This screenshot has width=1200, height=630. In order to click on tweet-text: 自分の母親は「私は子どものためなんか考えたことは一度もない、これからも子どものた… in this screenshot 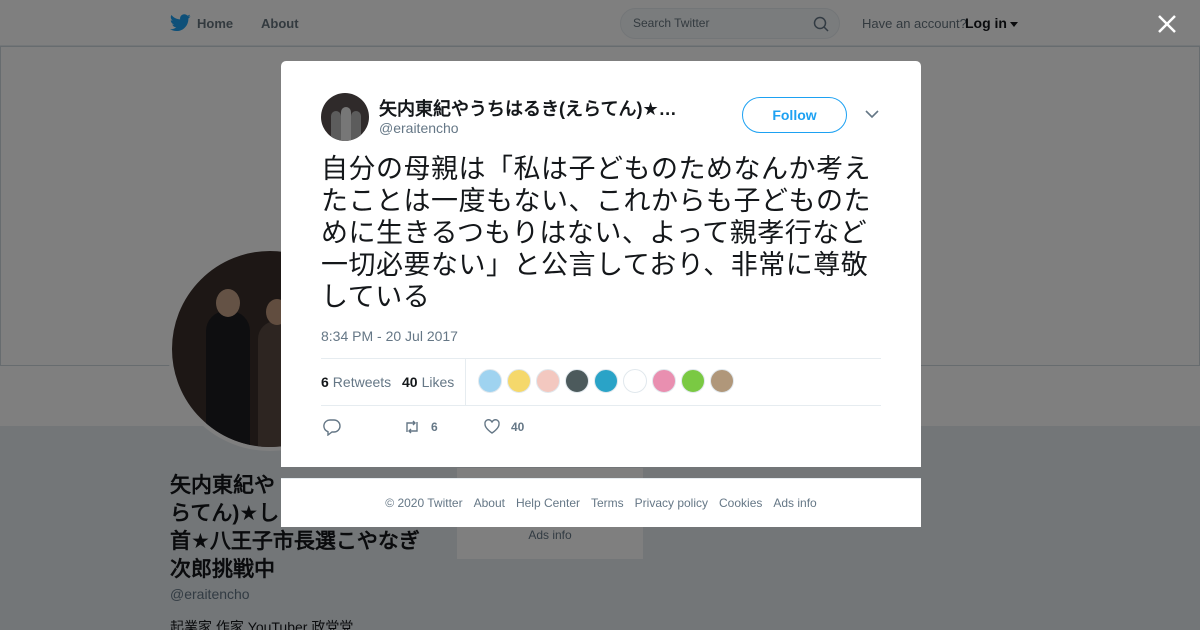, I will do `click(596, 233)`.